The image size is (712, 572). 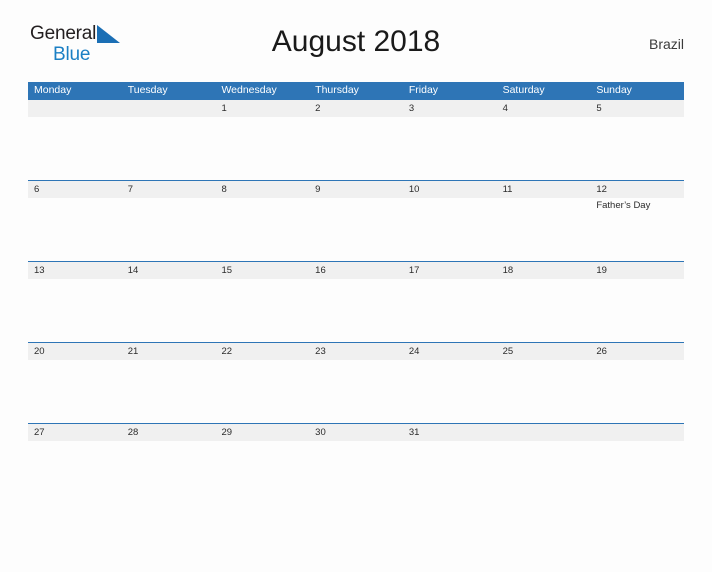 I want to click on calendar-week-row: 6 7 8 9 10 11 12 Father’s Day, so click(x=356, y=220).